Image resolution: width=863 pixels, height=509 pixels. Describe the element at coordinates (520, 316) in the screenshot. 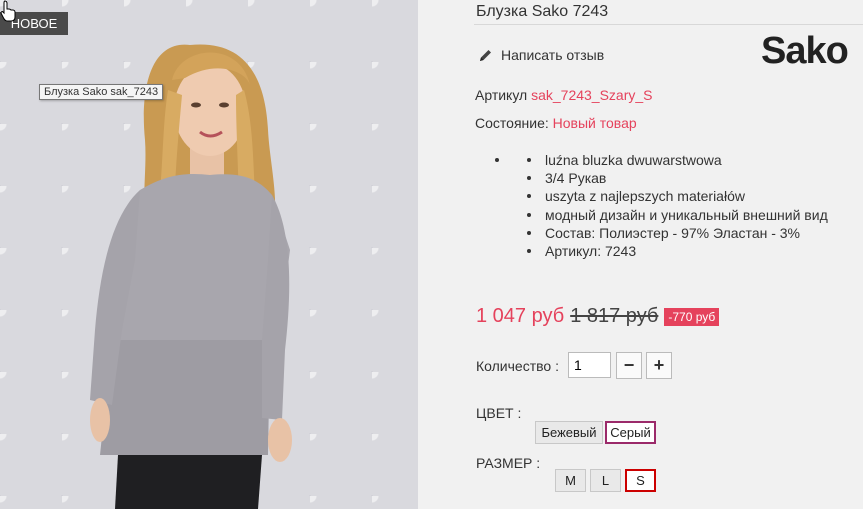

I see `current-price: 1 047 руб` at that location.